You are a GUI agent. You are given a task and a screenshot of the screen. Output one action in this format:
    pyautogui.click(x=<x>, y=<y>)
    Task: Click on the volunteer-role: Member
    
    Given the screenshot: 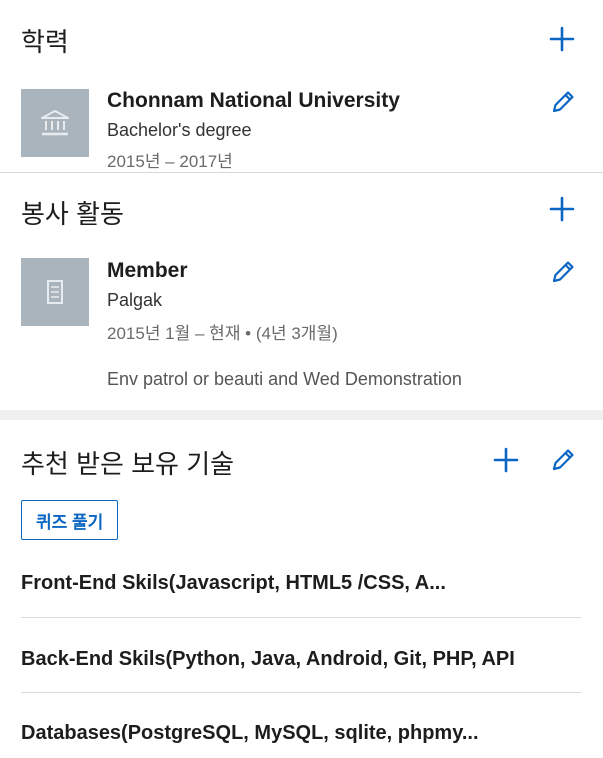 What is the action you would take?
    pyautogui.click(x=147, y=271)
    